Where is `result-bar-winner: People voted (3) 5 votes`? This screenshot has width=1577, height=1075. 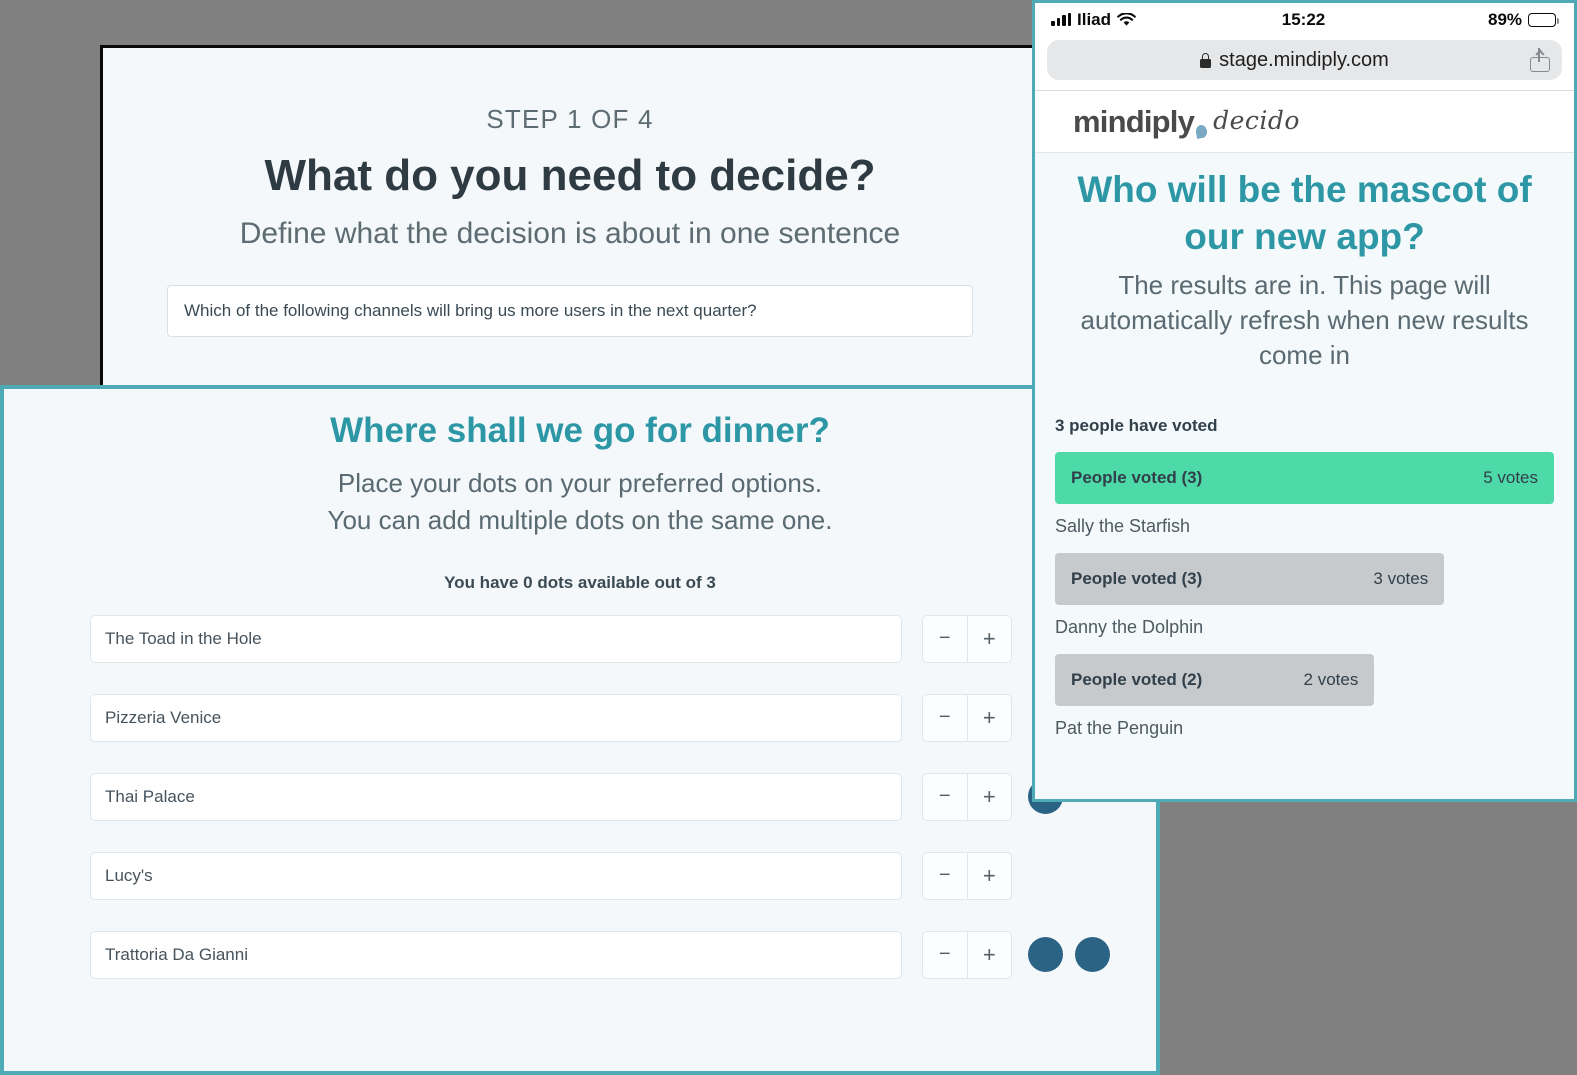 result-bar-winner: People voted (3) 5 votes is located at coordinates (1304, 477).